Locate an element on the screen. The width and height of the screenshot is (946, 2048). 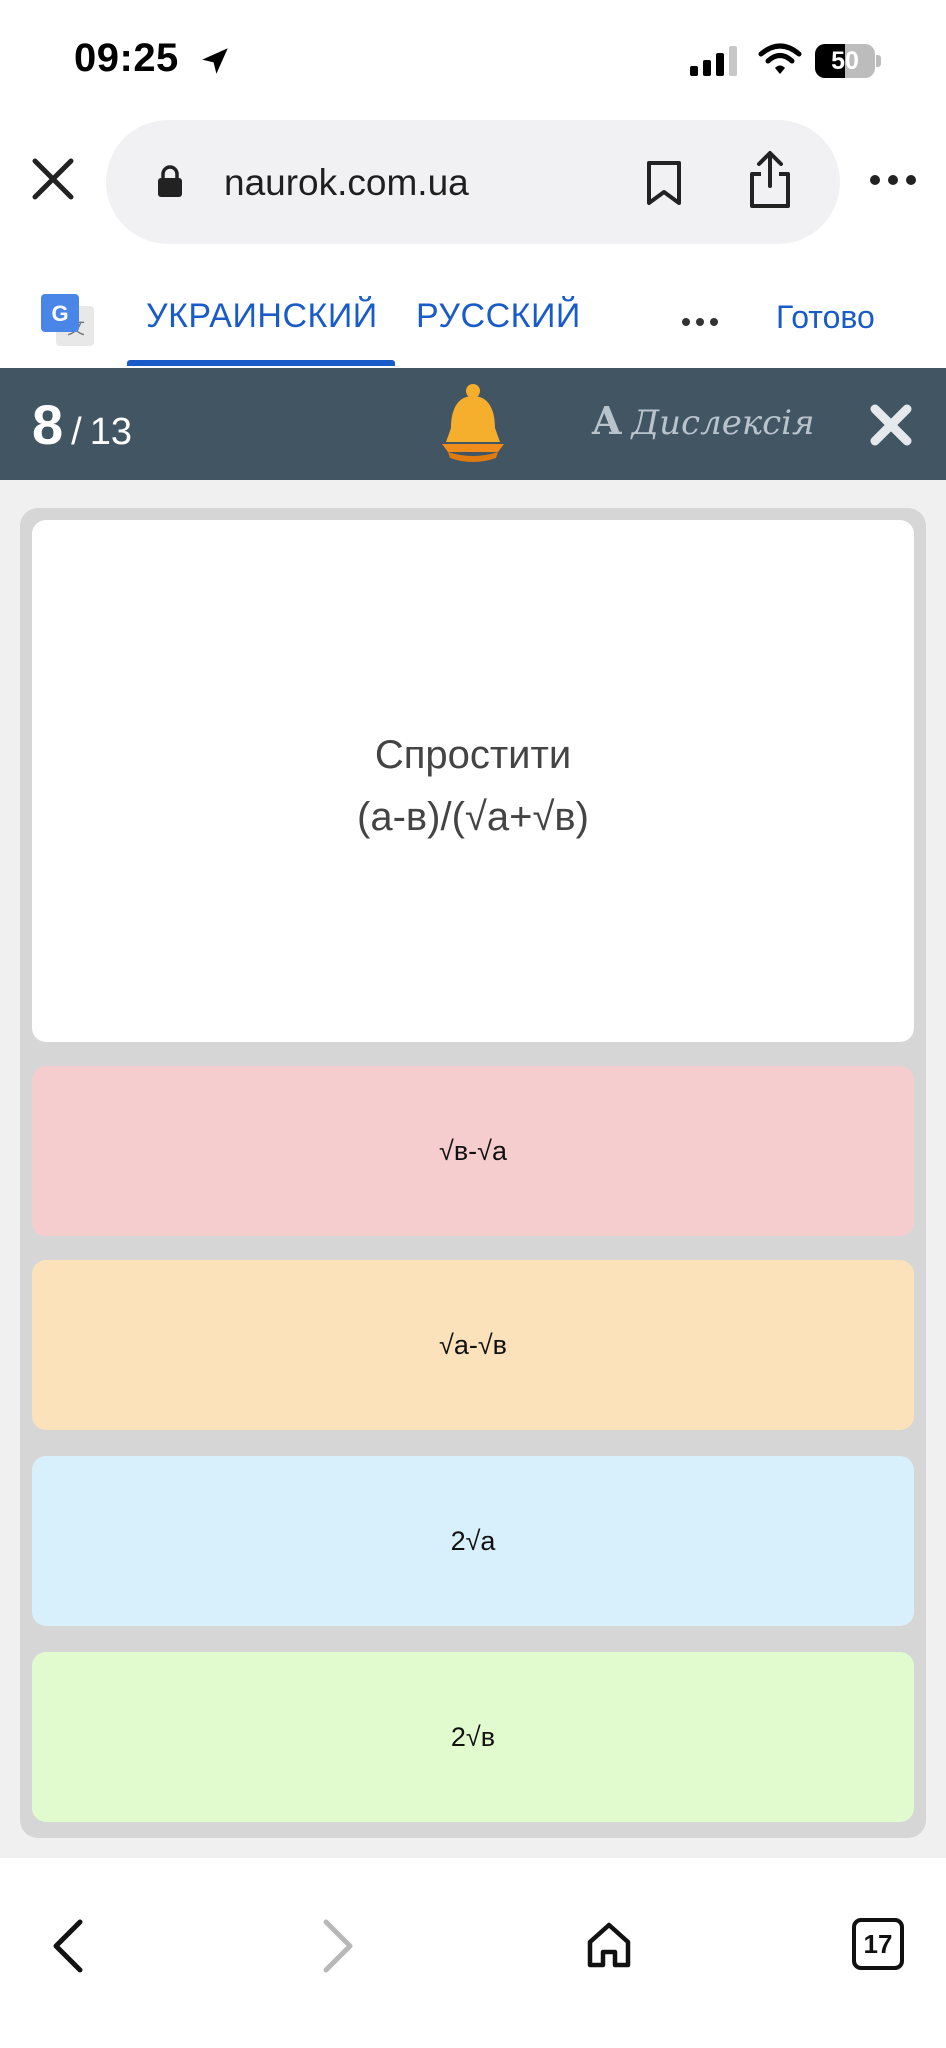
status-time: 09:25 is located at coordinates (126, 58).